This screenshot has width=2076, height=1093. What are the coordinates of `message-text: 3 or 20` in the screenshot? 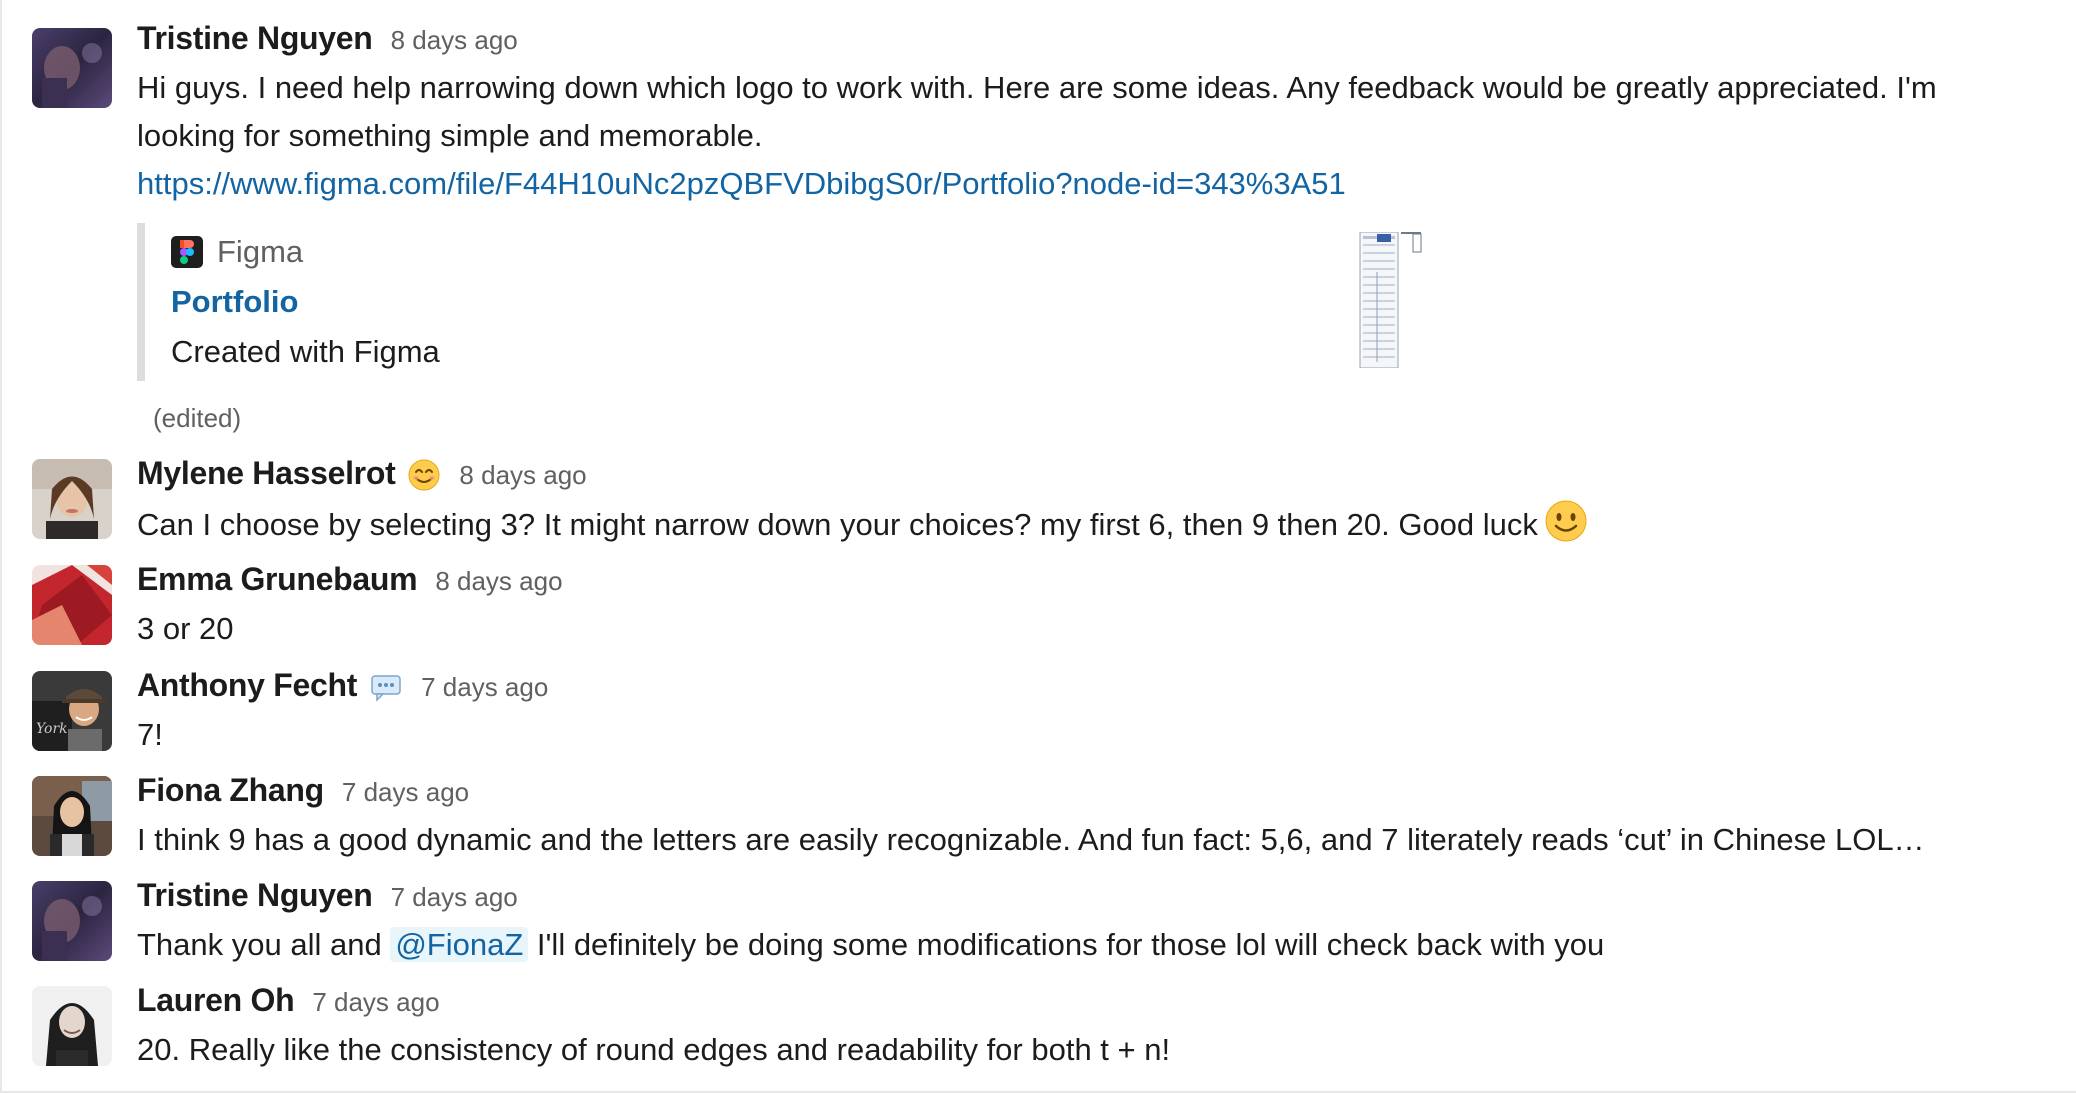 It's located at (185, 628).